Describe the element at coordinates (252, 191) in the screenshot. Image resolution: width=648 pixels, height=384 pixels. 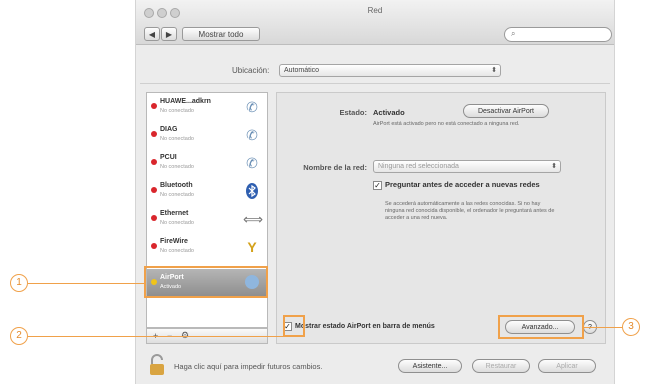
I see `bluetooth-icon` at that location.